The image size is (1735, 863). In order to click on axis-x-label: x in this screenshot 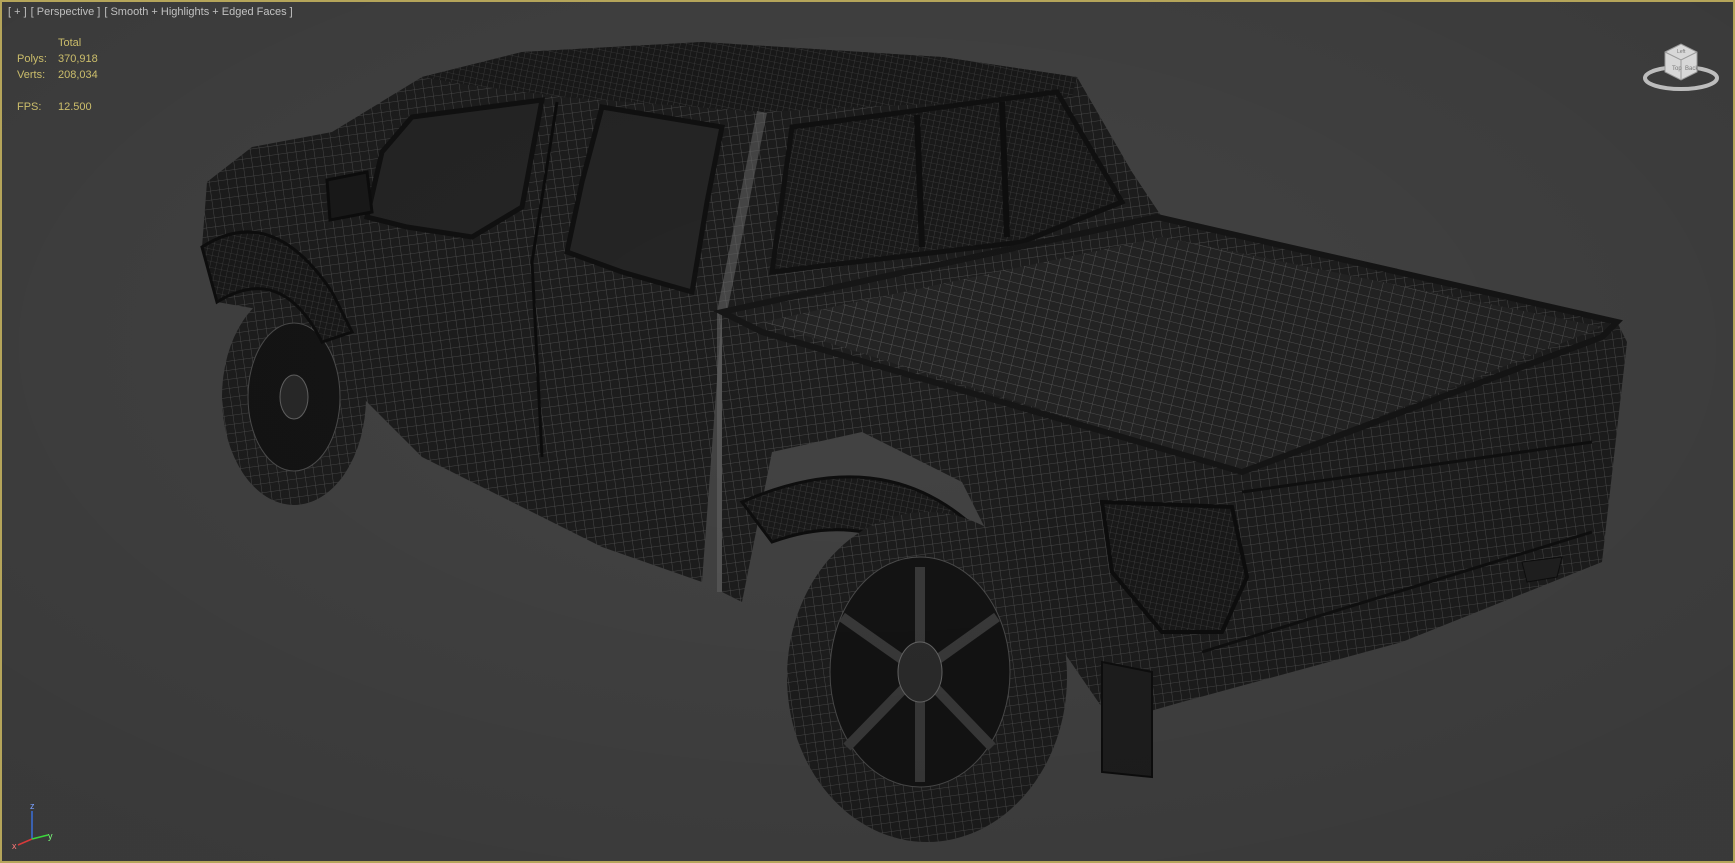, I will do `click(14, 846)`.